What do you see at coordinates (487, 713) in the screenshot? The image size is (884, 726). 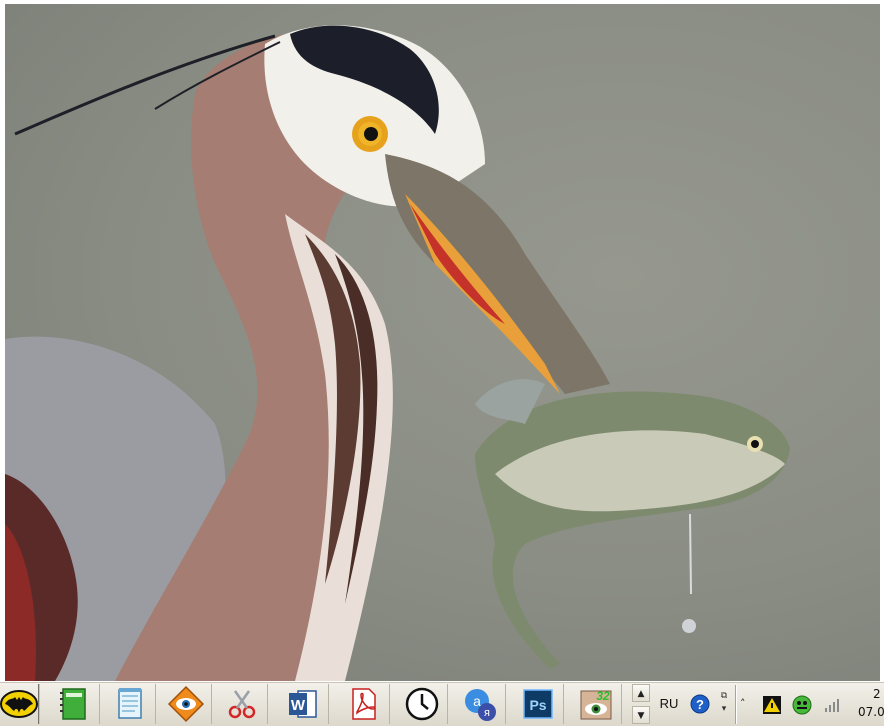 I see `svg-text: я` at bounding box center [487, 713].